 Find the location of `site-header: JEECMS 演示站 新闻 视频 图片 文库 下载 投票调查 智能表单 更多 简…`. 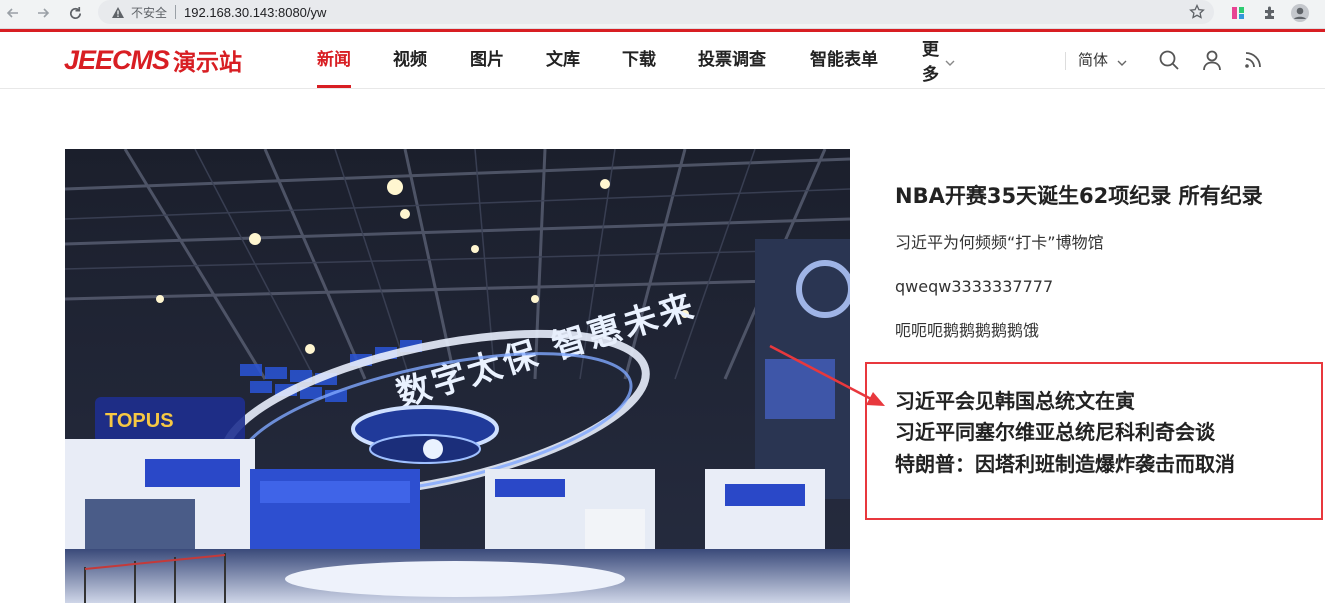

site-header: JEECMS 演示站 新闻 视频 图片 文库 下载 投票调查 智能表单 更多 简… is located at coordinates (662, 60).